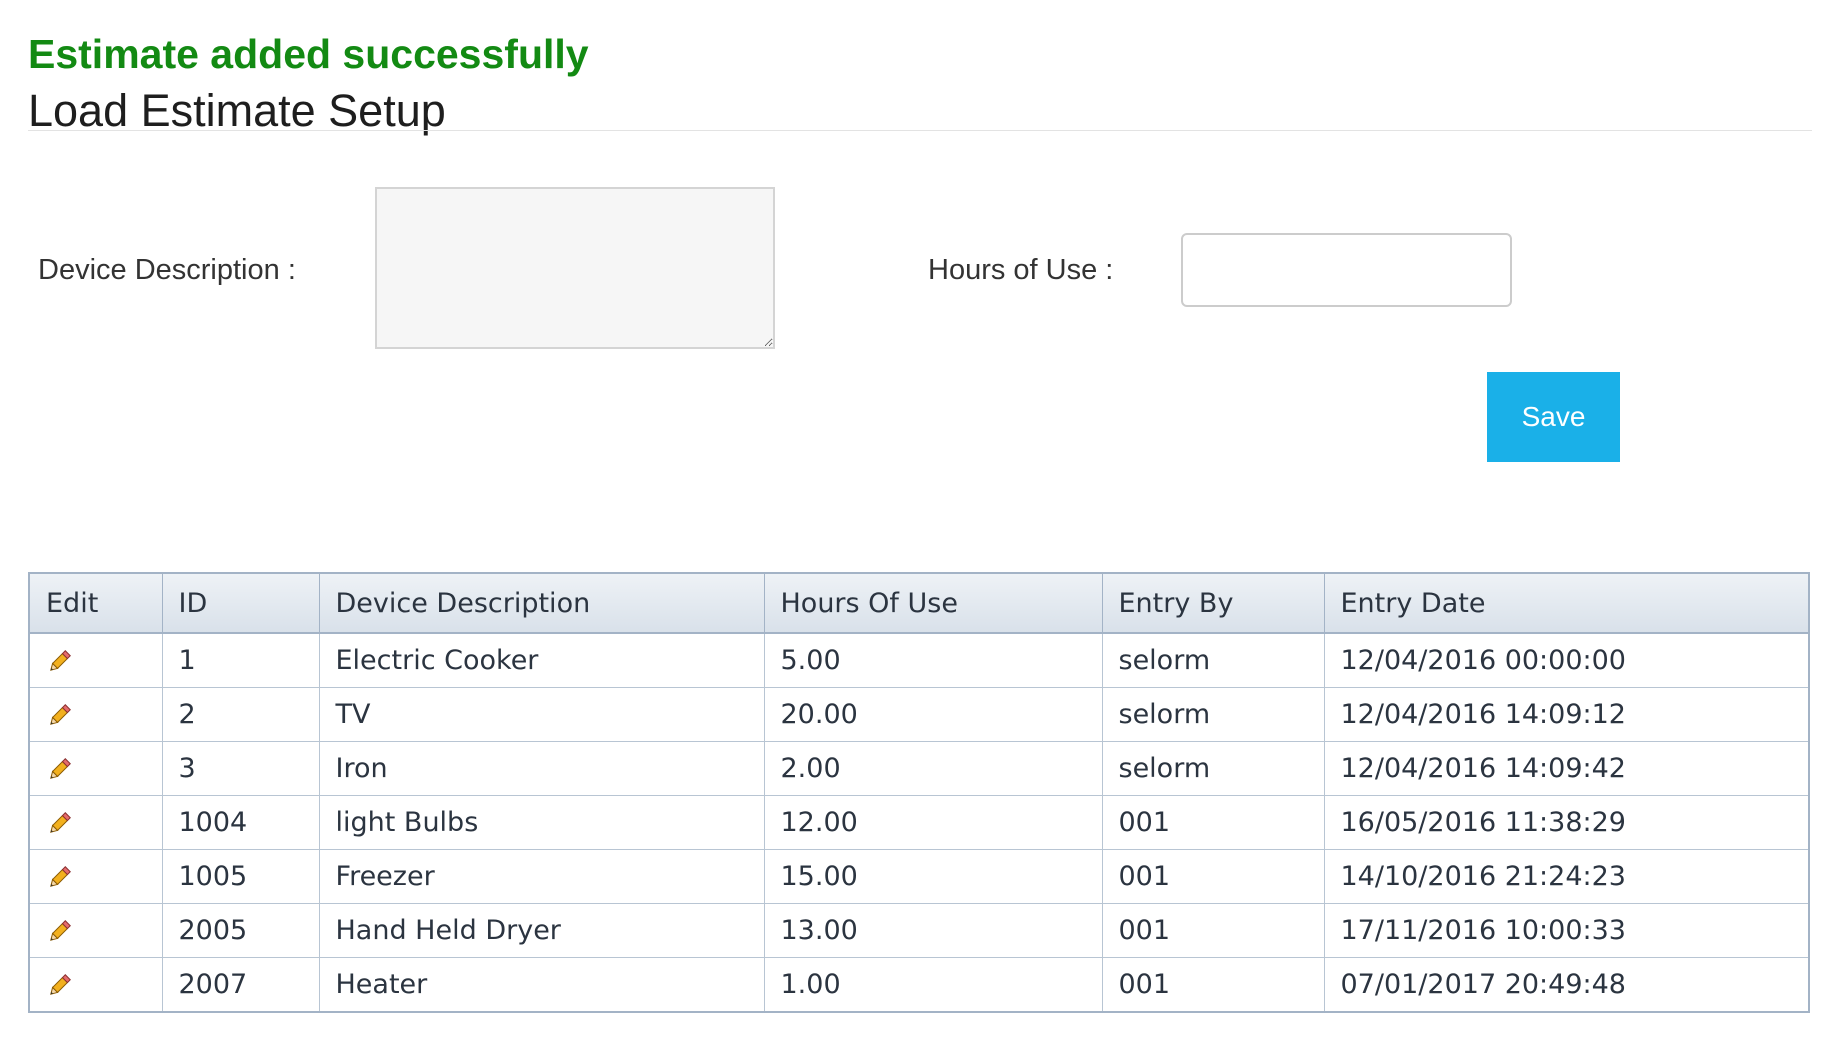 This screenshot has width=1826, height=1038. I want to click on table-row: 2007 Heater 1.00 001 07/01/2017 20:49:48, so click(919, 985).